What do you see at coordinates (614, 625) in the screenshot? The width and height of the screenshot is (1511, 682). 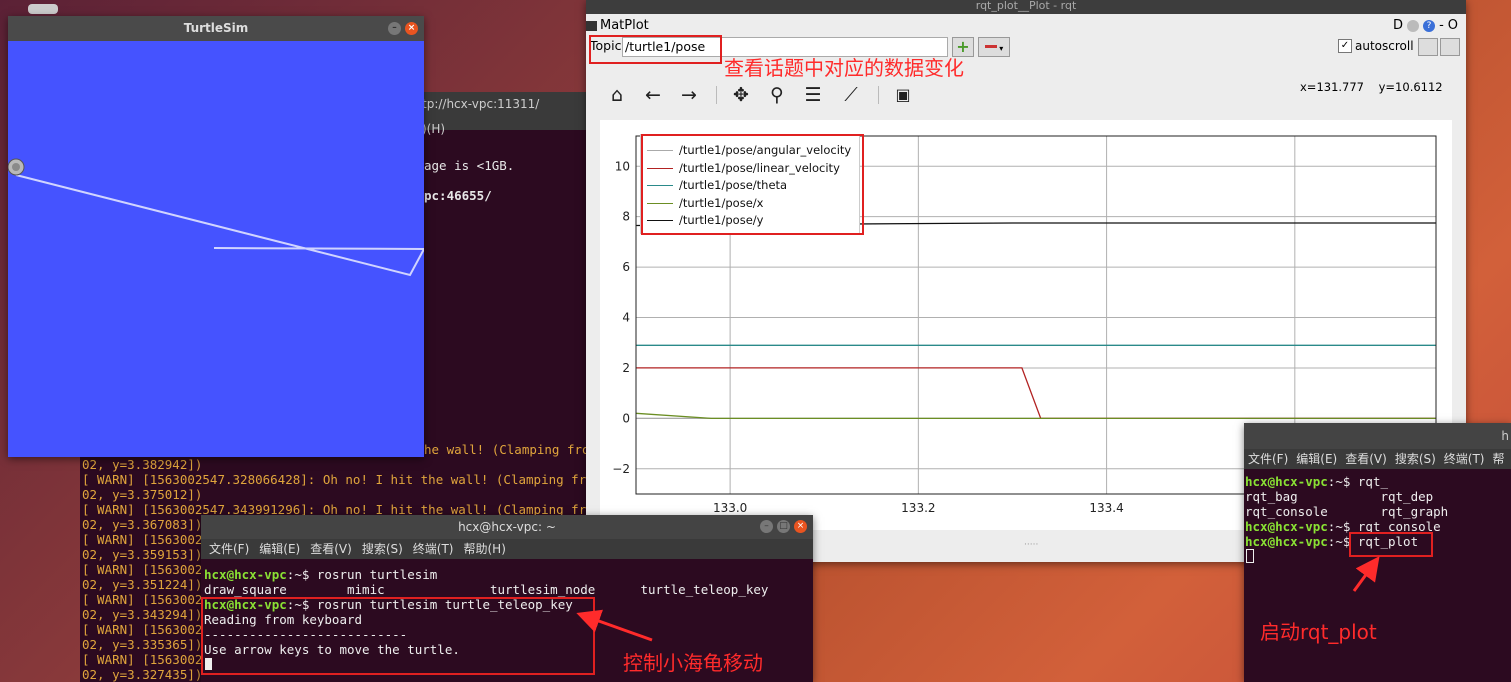 I see `teleop-arrow` at bounding box center [614, 625].